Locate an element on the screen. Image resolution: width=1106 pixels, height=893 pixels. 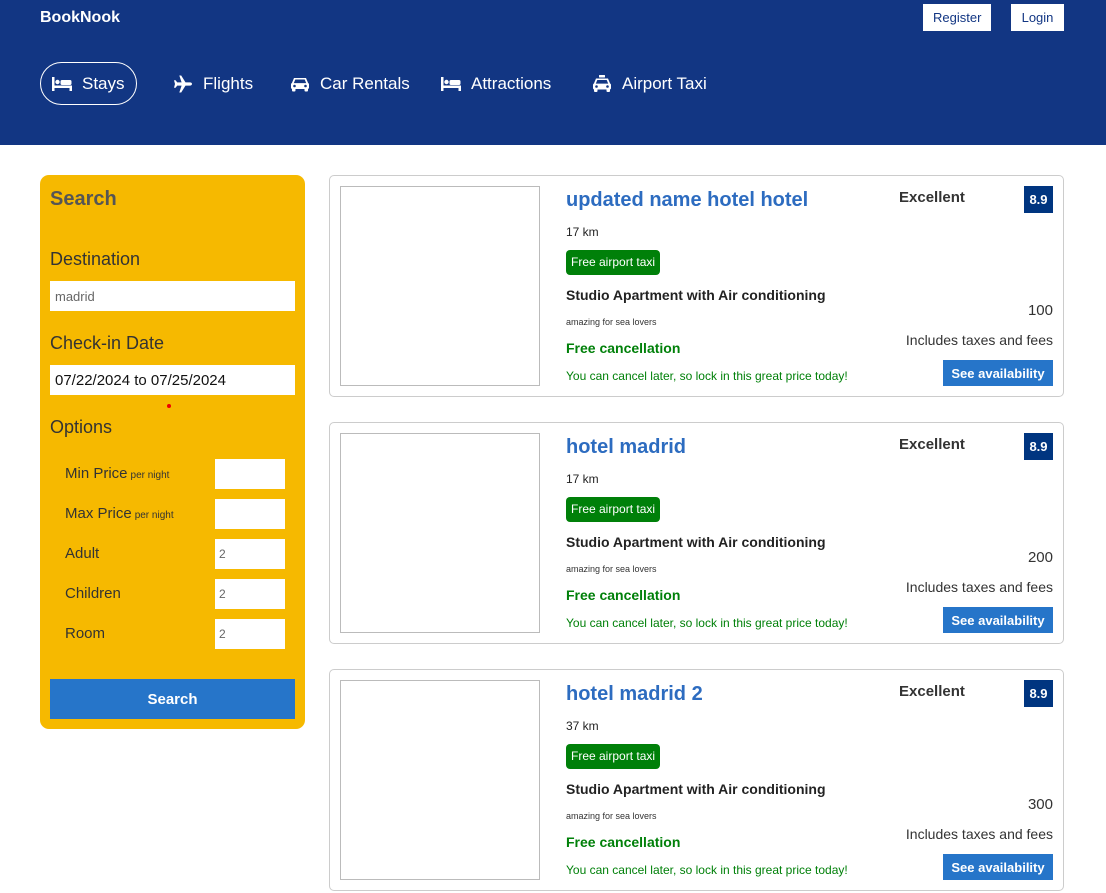
option-min-price: Min Price per night is located at coordinates (175, 474).